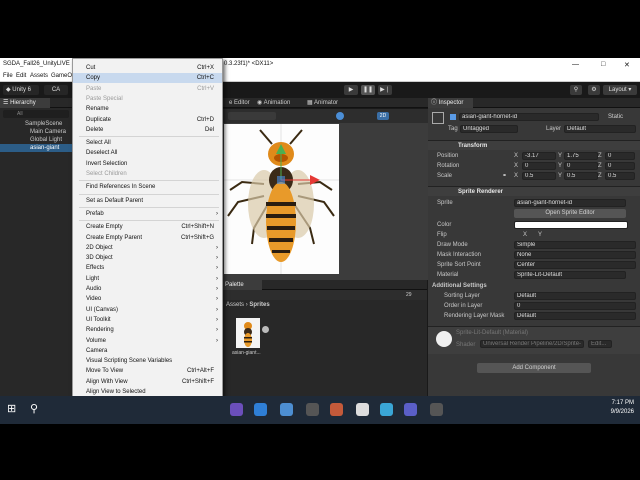  I want to click on context-menu-item: Video ›, so click(147, 299).